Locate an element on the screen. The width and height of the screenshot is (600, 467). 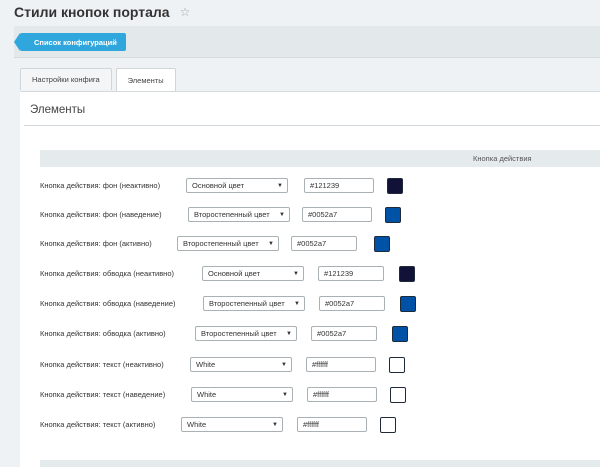
config-list-button-label: Список конфигураций is located at coordinates (75, 42).